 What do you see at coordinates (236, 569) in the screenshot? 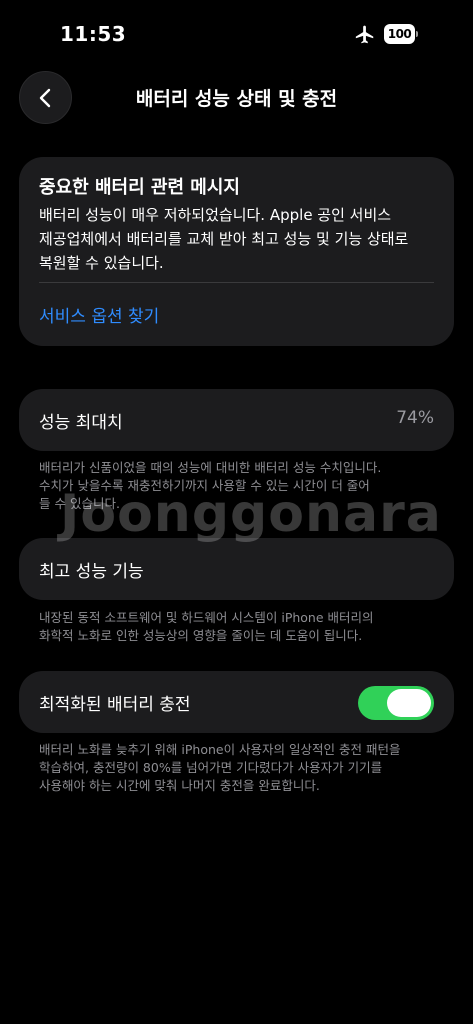
I see `peak-performance-row: 최고 성능 기능` at bounding box center [236, 569].